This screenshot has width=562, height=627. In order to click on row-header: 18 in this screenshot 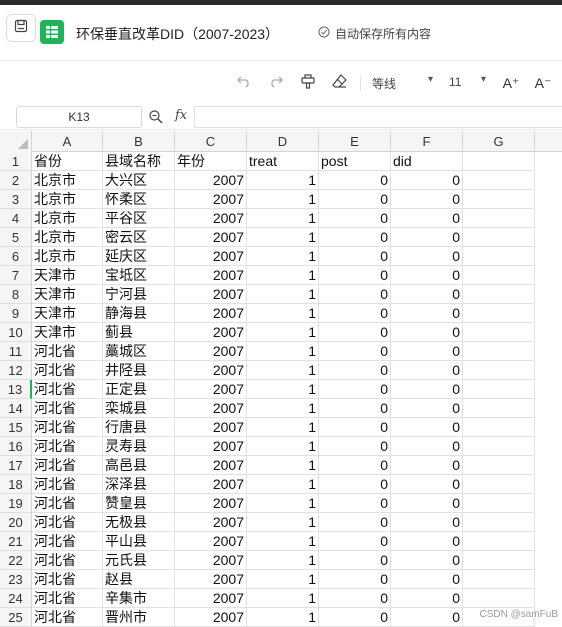, I will do `click(16, 484)`.